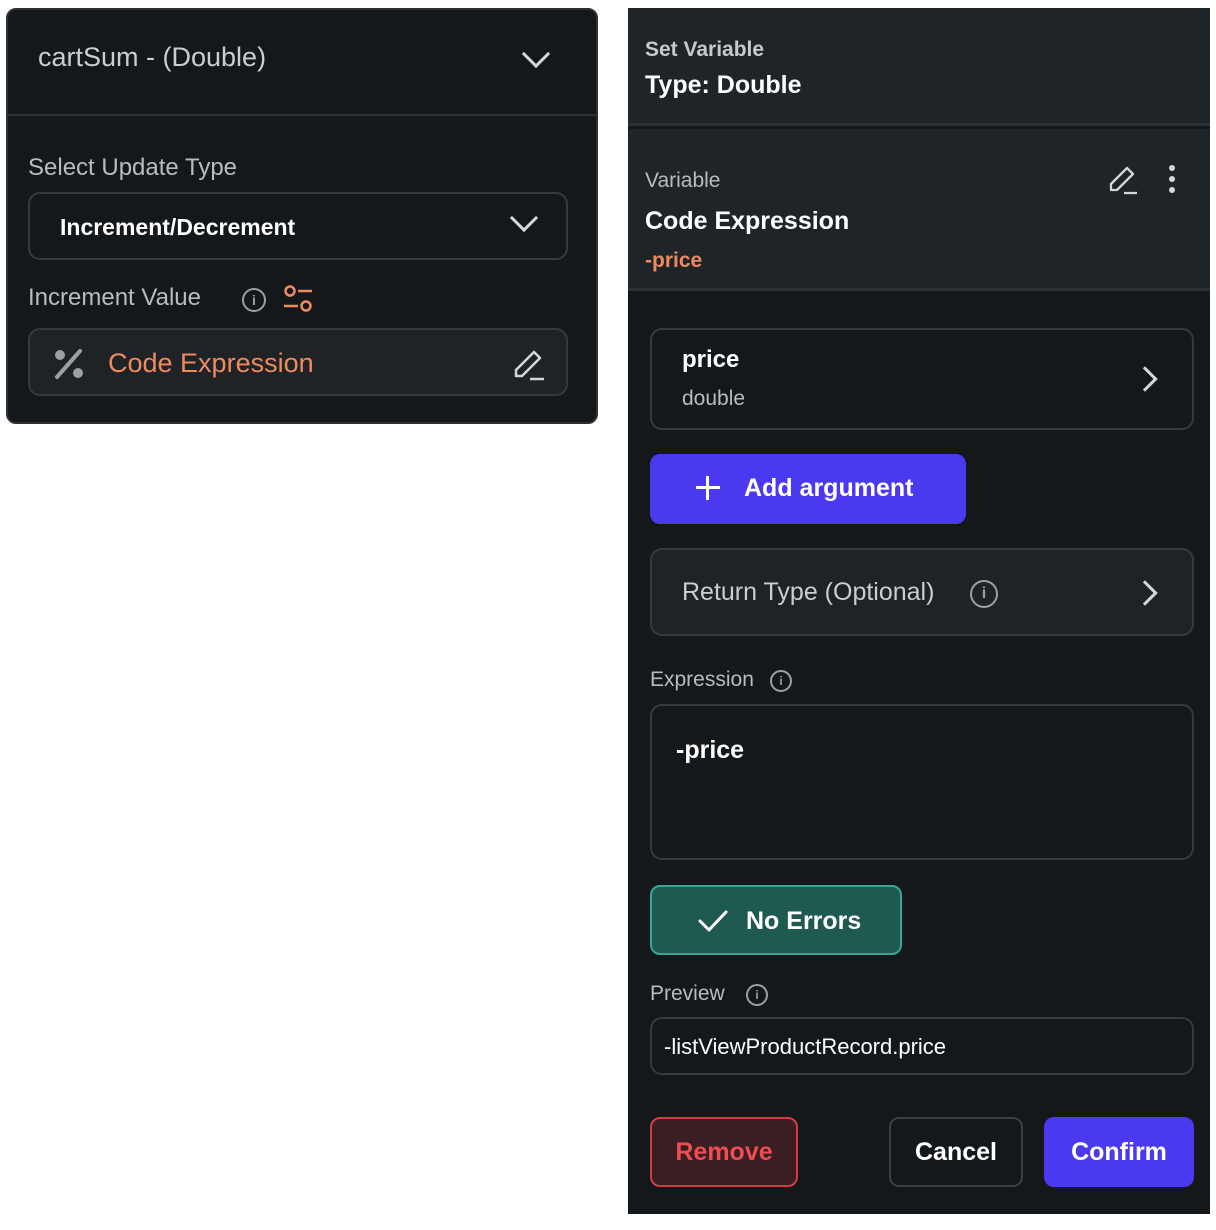  I want to click on remove-button: Remove, so click(724, 1152).